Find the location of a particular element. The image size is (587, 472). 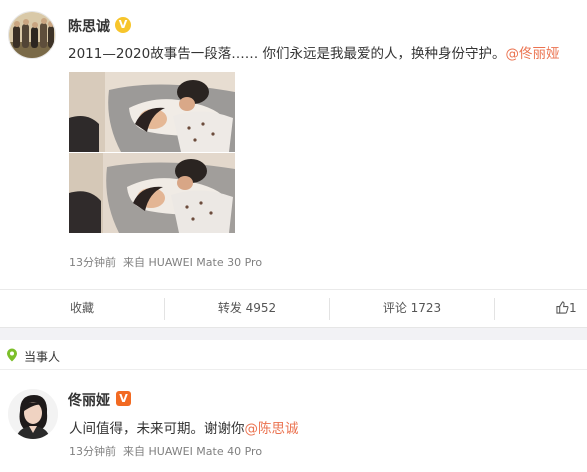

post-meta: 13分钟前 来自 HUAWEI Mate 40 Pro is located at coordinates (165, 451).